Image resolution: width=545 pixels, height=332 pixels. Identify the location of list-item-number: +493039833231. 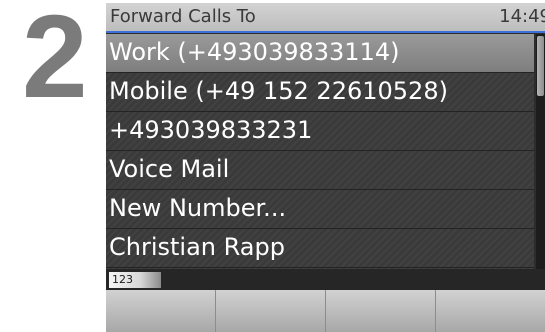
(320, 131).